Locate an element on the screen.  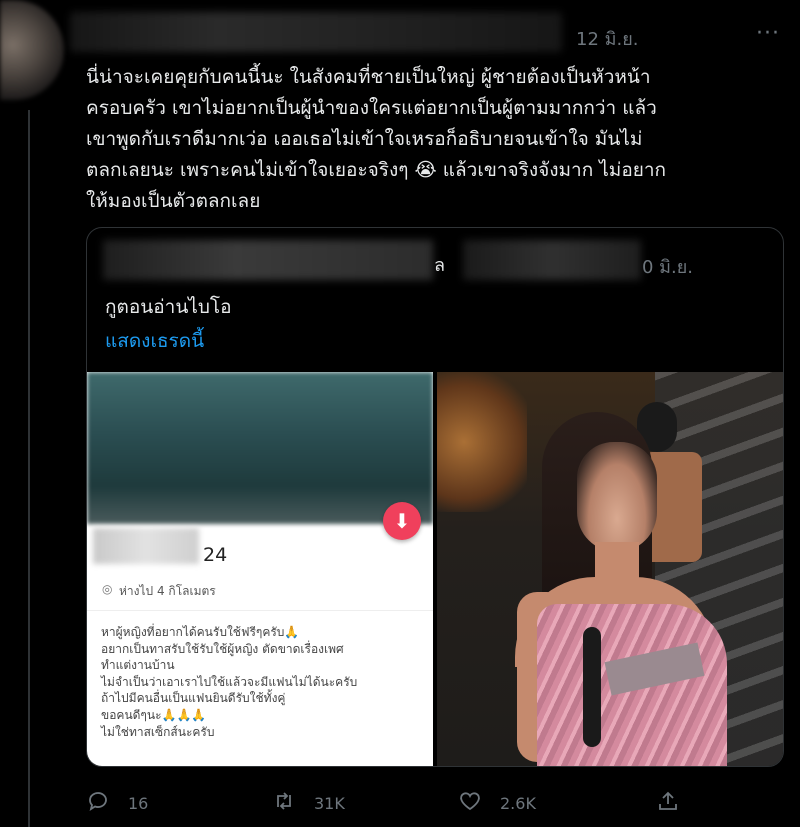
bio-line: ถ้าไปมีคนอื่นเป็นแฟนยินดีรับใช้ทั้งคู่ is located at coordinates (193, 698).